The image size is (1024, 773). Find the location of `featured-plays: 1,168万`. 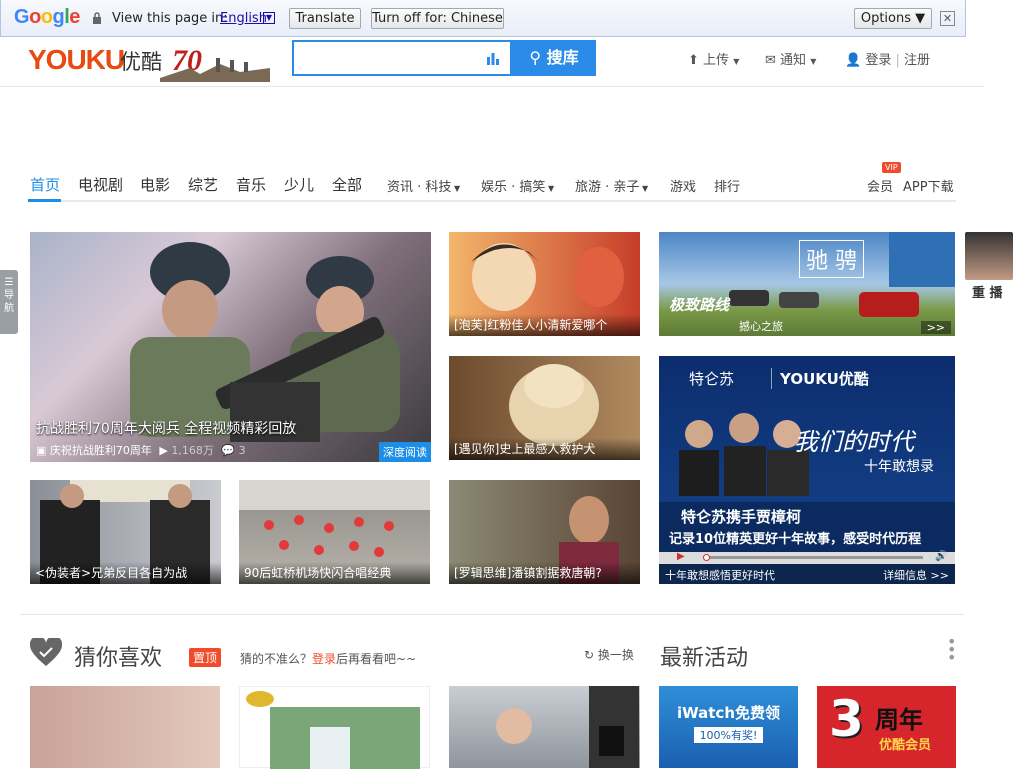

featured-plays: 1,168万 is located at coordinates (192, 450).